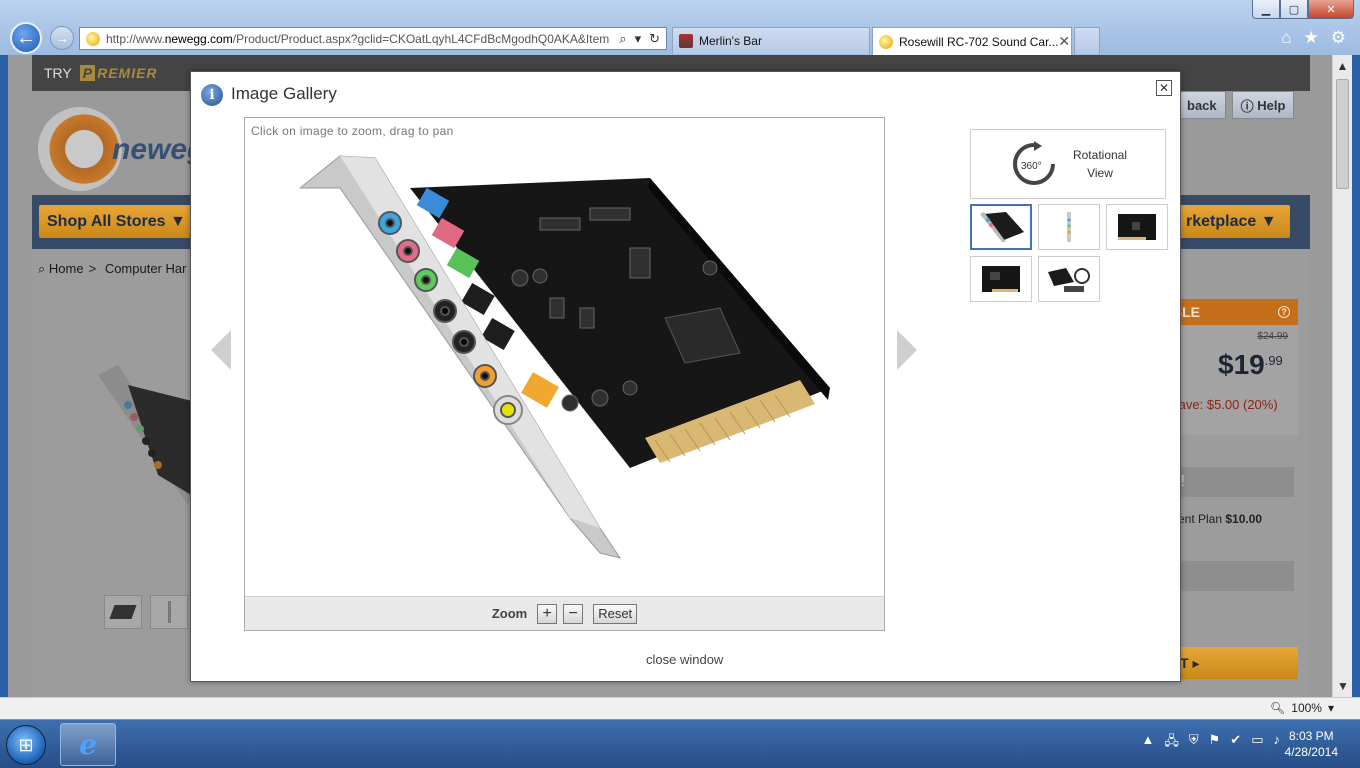 This screenshot has height=768, width=1360. Describe the element at coordinates (1087, 40) in the screenshot. I see `new-tab-button` at that location.